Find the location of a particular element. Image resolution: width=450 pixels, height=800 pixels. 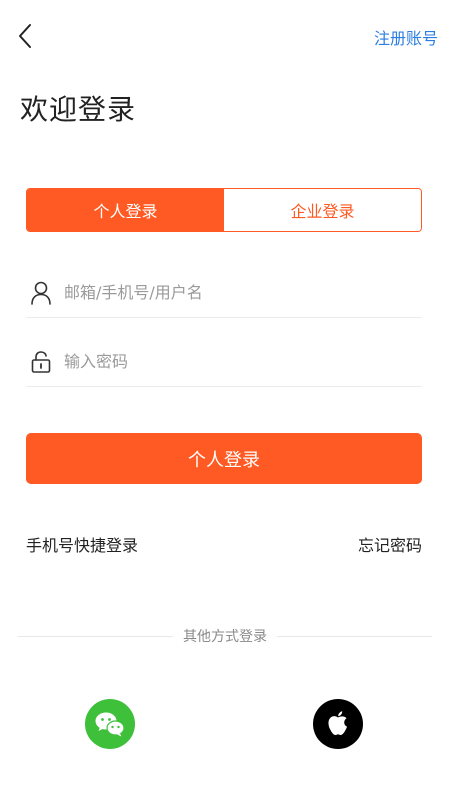

password-input is located at coordinates (243, 361).